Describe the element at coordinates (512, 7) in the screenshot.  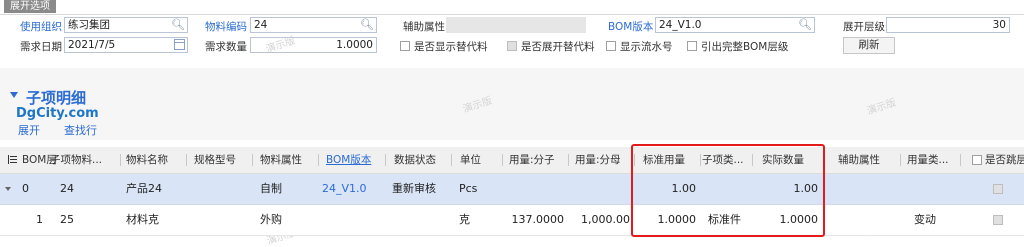
I see `tab-bar: 展开选项` at that location.